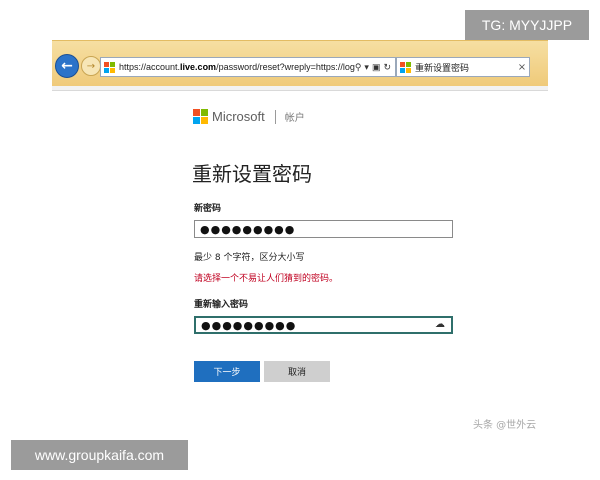 This screenshot has height=480, width=600. Describe the element at coordinates (266, 279) in the screenshot. I see `password-warning: 请选择一个不易让人们猜到的密码。` at that location.